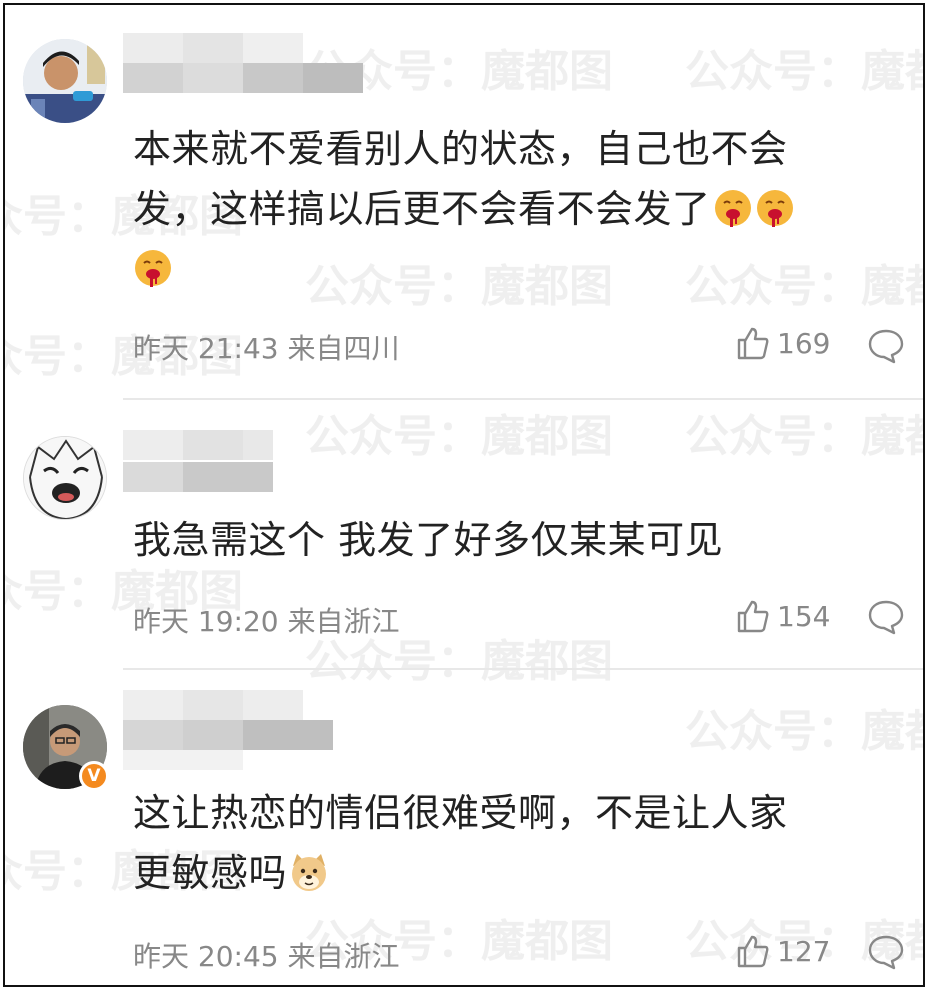  Describe the element at coordinates (513, 873) in the screenshot. I see `comment-text-line: 更敏感吗` at that location.